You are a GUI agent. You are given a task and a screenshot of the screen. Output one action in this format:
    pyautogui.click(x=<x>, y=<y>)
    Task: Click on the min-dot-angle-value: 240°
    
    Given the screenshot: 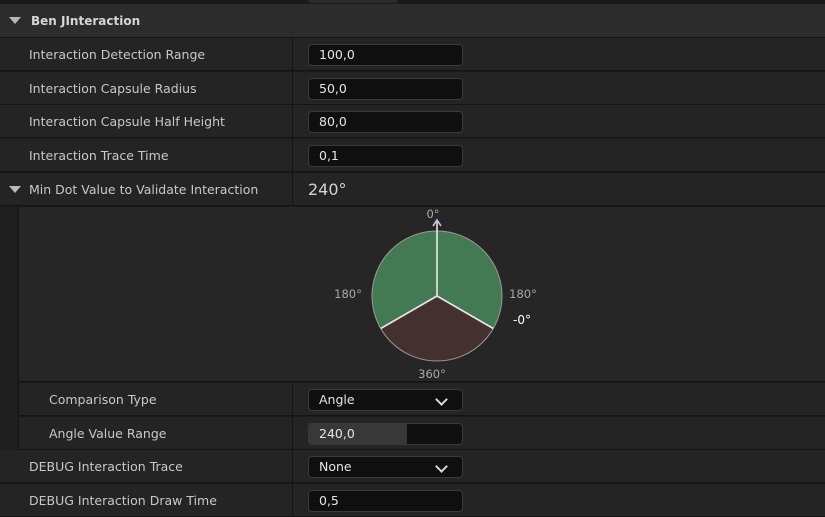 What is the action you would take?
    pyautogui.click(x=327, y=189)
    